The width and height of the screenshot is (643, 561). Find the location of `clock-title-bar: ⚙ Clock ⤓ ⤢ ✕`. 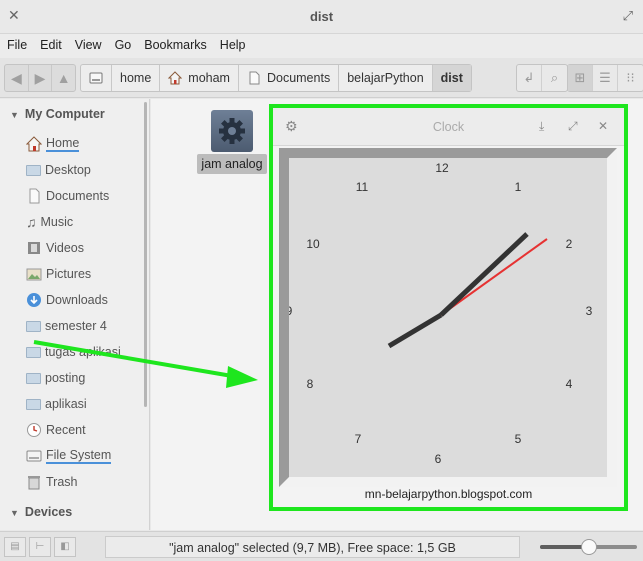

clock-title-bar: ⚙ Clock ⤓ ⤢ ✕ is located at coordinates (448, 127).